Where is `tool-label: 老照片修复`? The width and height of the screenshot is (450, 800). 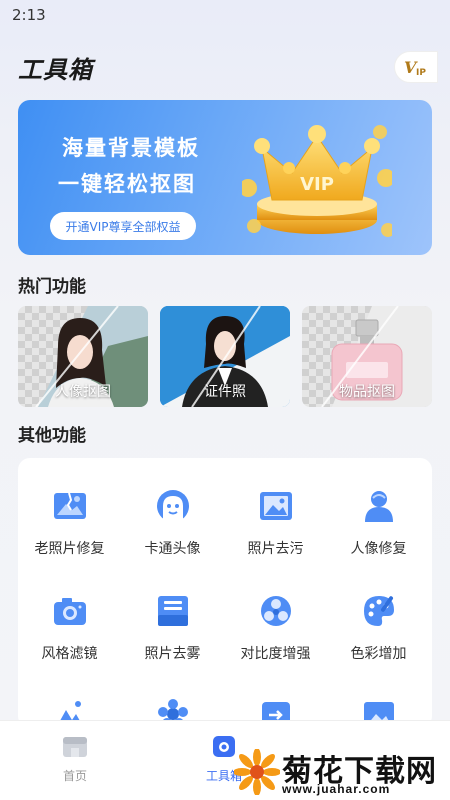 tool-label: 老照片修复 is located at coordinates (69, 549).